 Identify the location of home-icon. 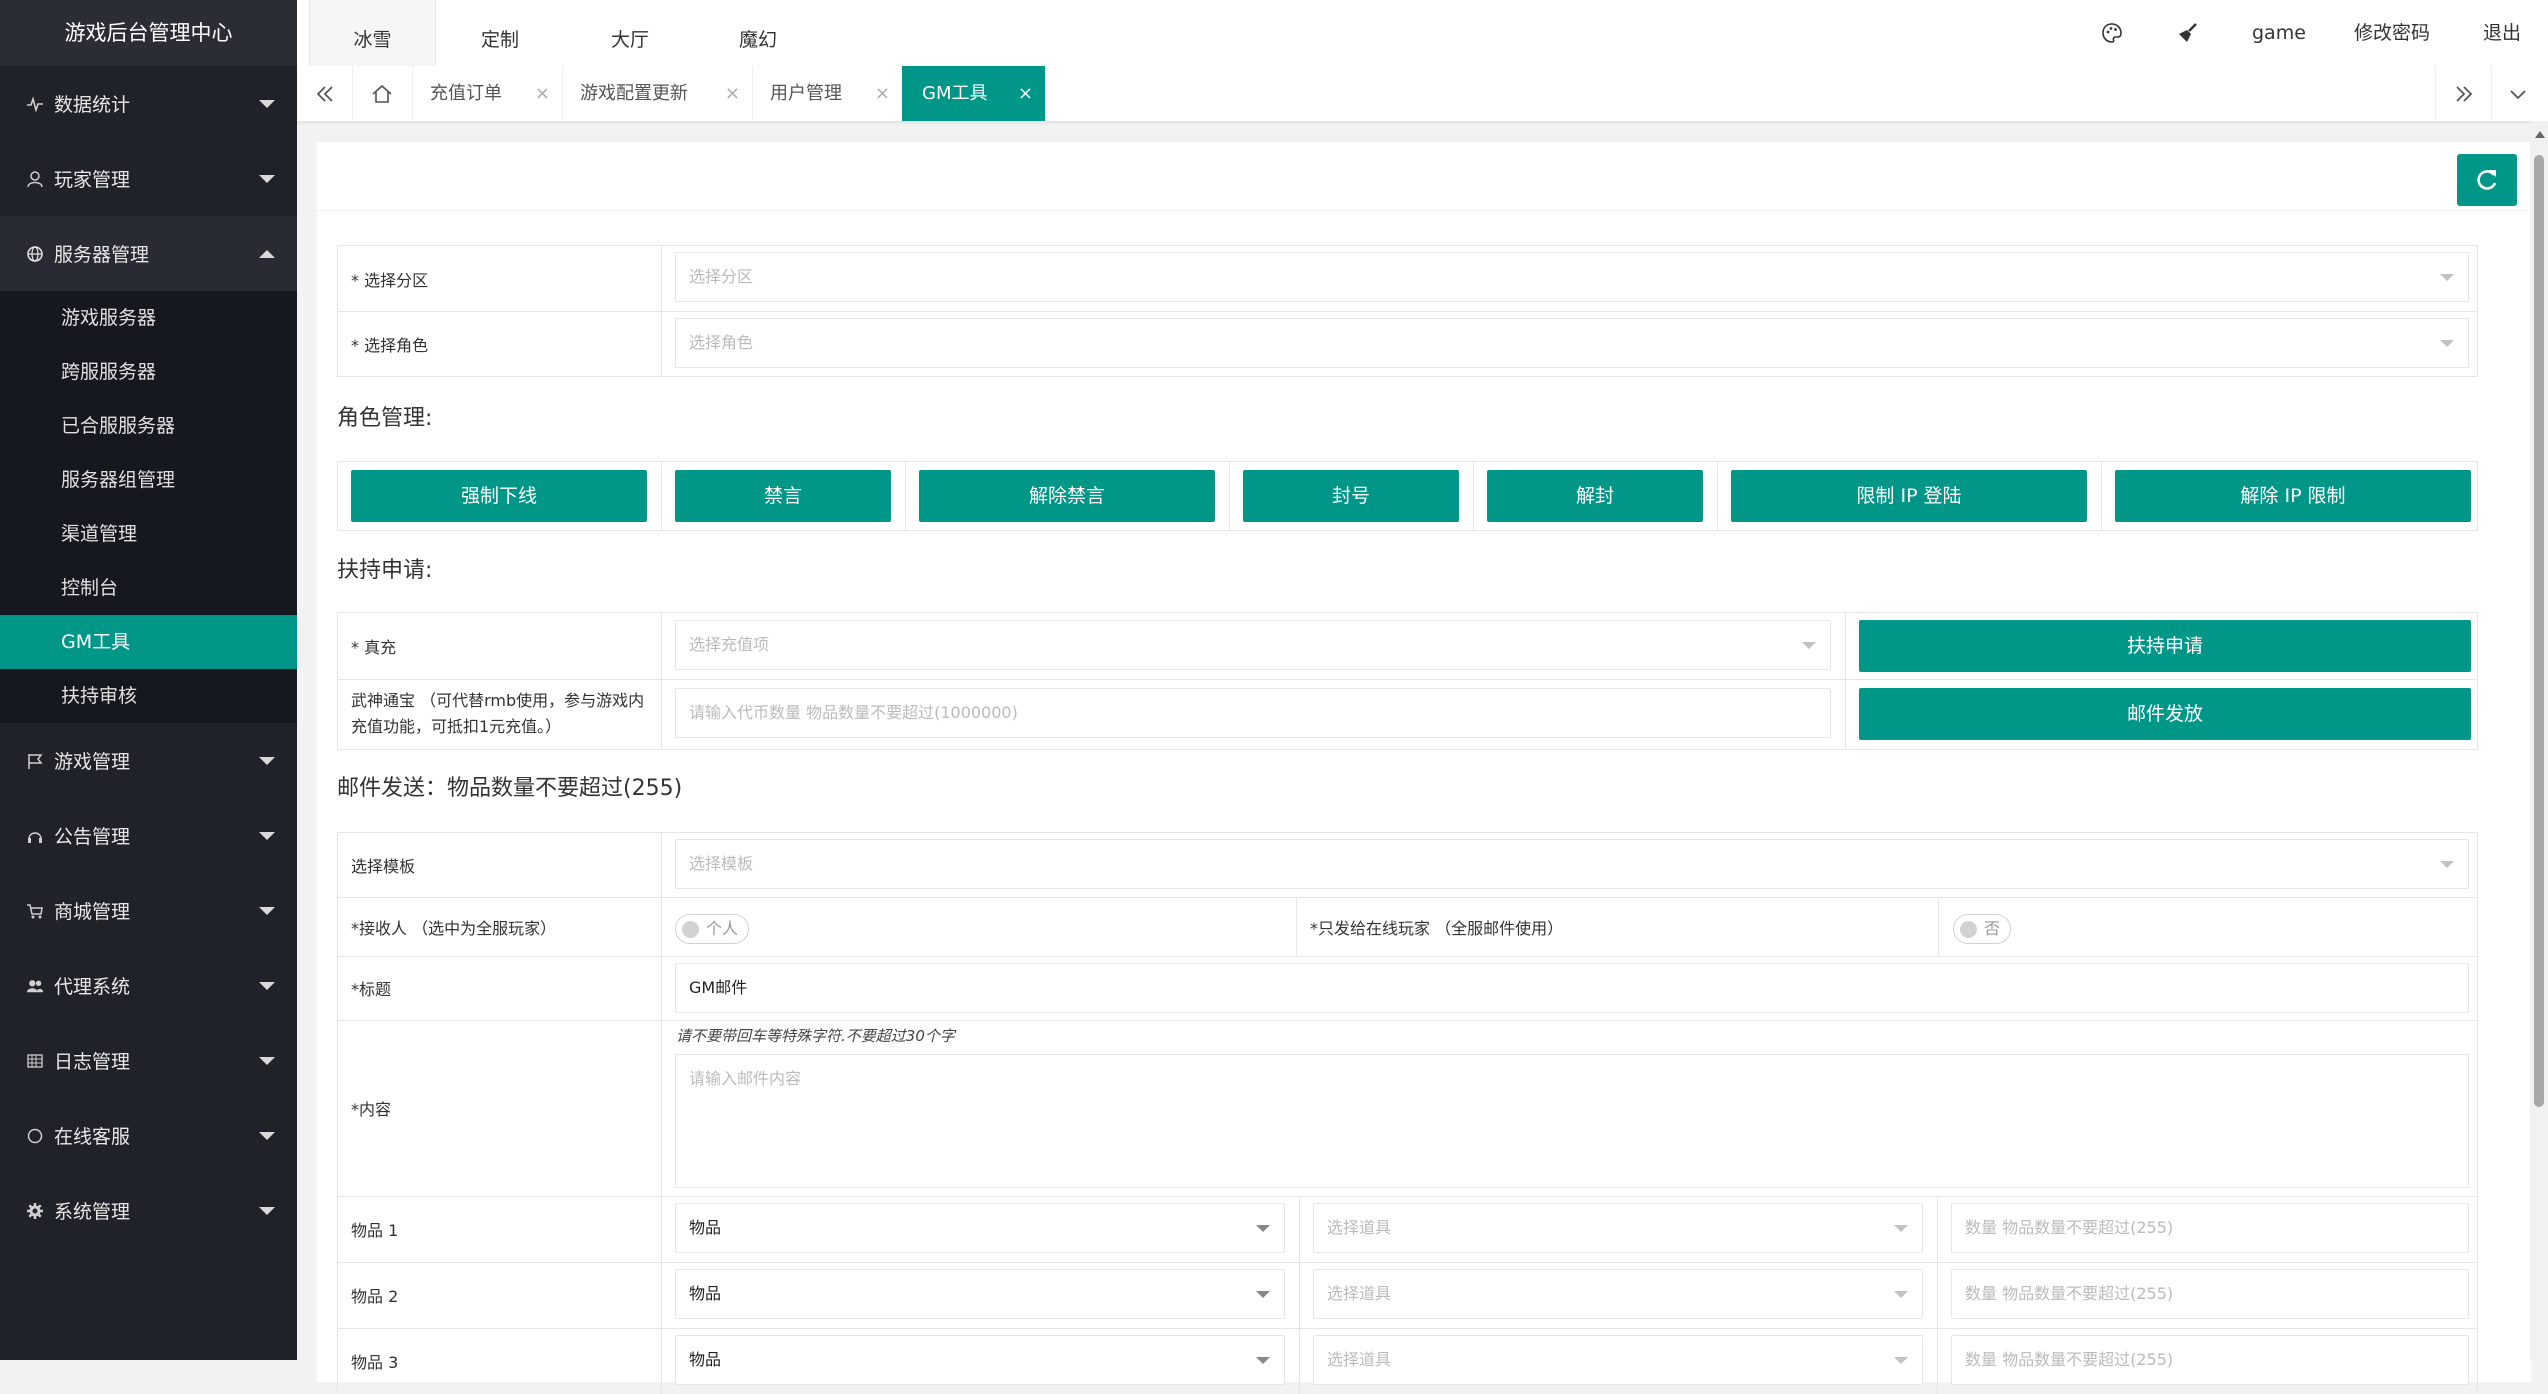
(382, 93).